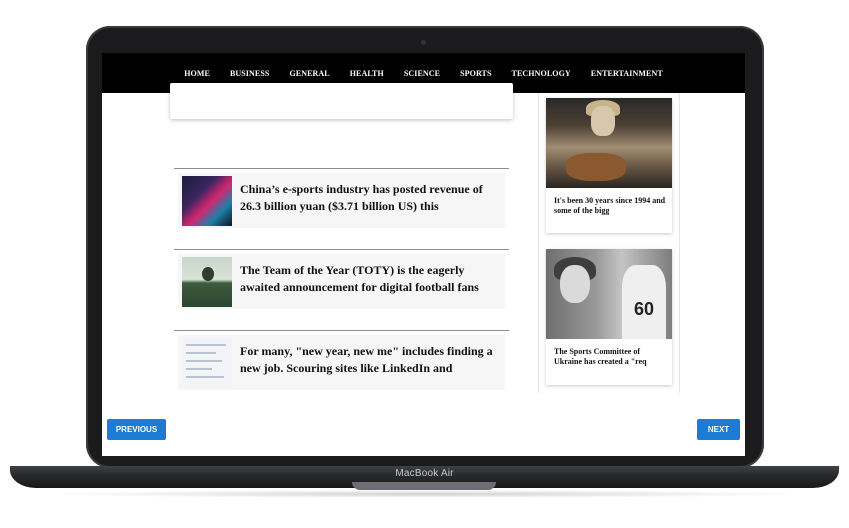 This screenshot has height=528, width=849. I want to click on tree-shape, so click(208, 274).